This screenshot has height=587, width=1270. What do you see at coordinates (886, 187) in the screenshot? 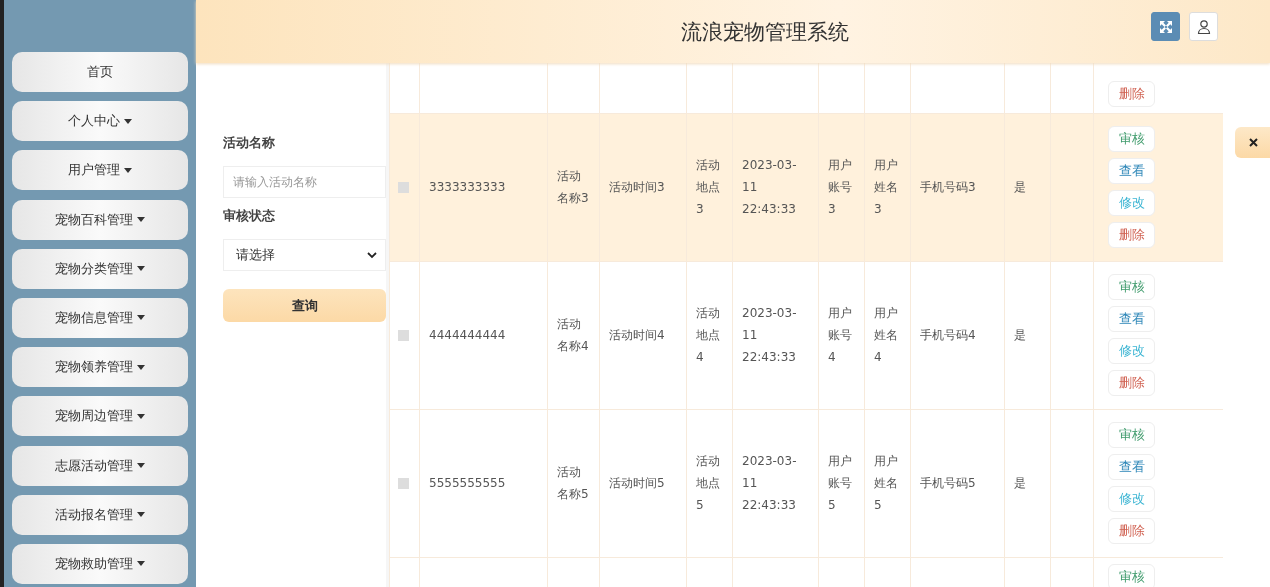
I see `table-cell: 用户姓名3` at bounding box center [886, 187].